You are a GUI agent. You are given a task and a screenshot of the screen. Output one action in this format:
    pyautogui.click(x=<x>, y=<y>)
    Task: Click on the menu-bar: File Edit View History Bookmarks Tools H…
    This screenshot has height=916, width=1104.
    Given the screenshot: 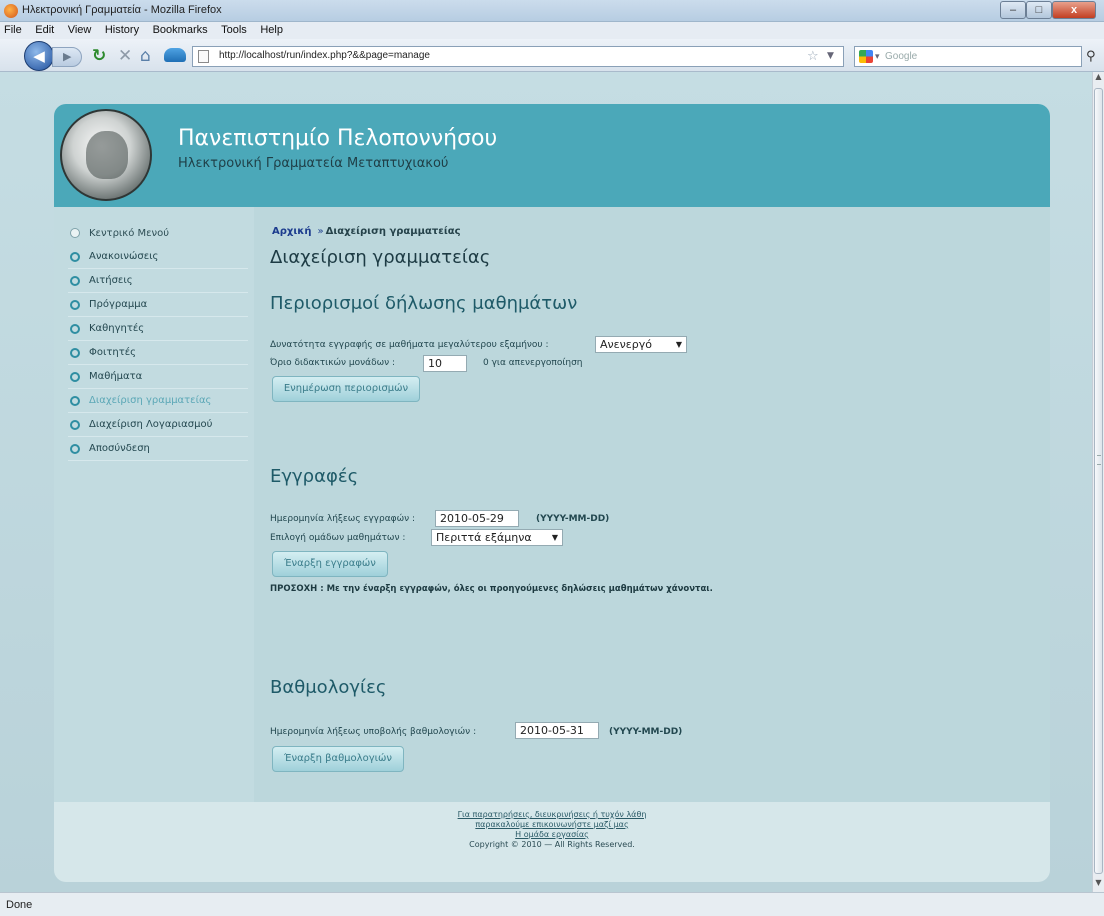 What is the action you would take?
    pyautogui.click(x=552, y=30)
    